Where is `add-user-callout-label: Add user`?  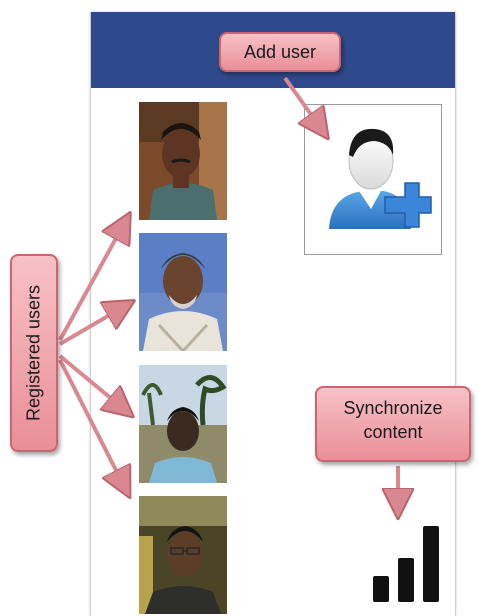
add-user-callout-label: Add user is located at coordinates (280, 52).